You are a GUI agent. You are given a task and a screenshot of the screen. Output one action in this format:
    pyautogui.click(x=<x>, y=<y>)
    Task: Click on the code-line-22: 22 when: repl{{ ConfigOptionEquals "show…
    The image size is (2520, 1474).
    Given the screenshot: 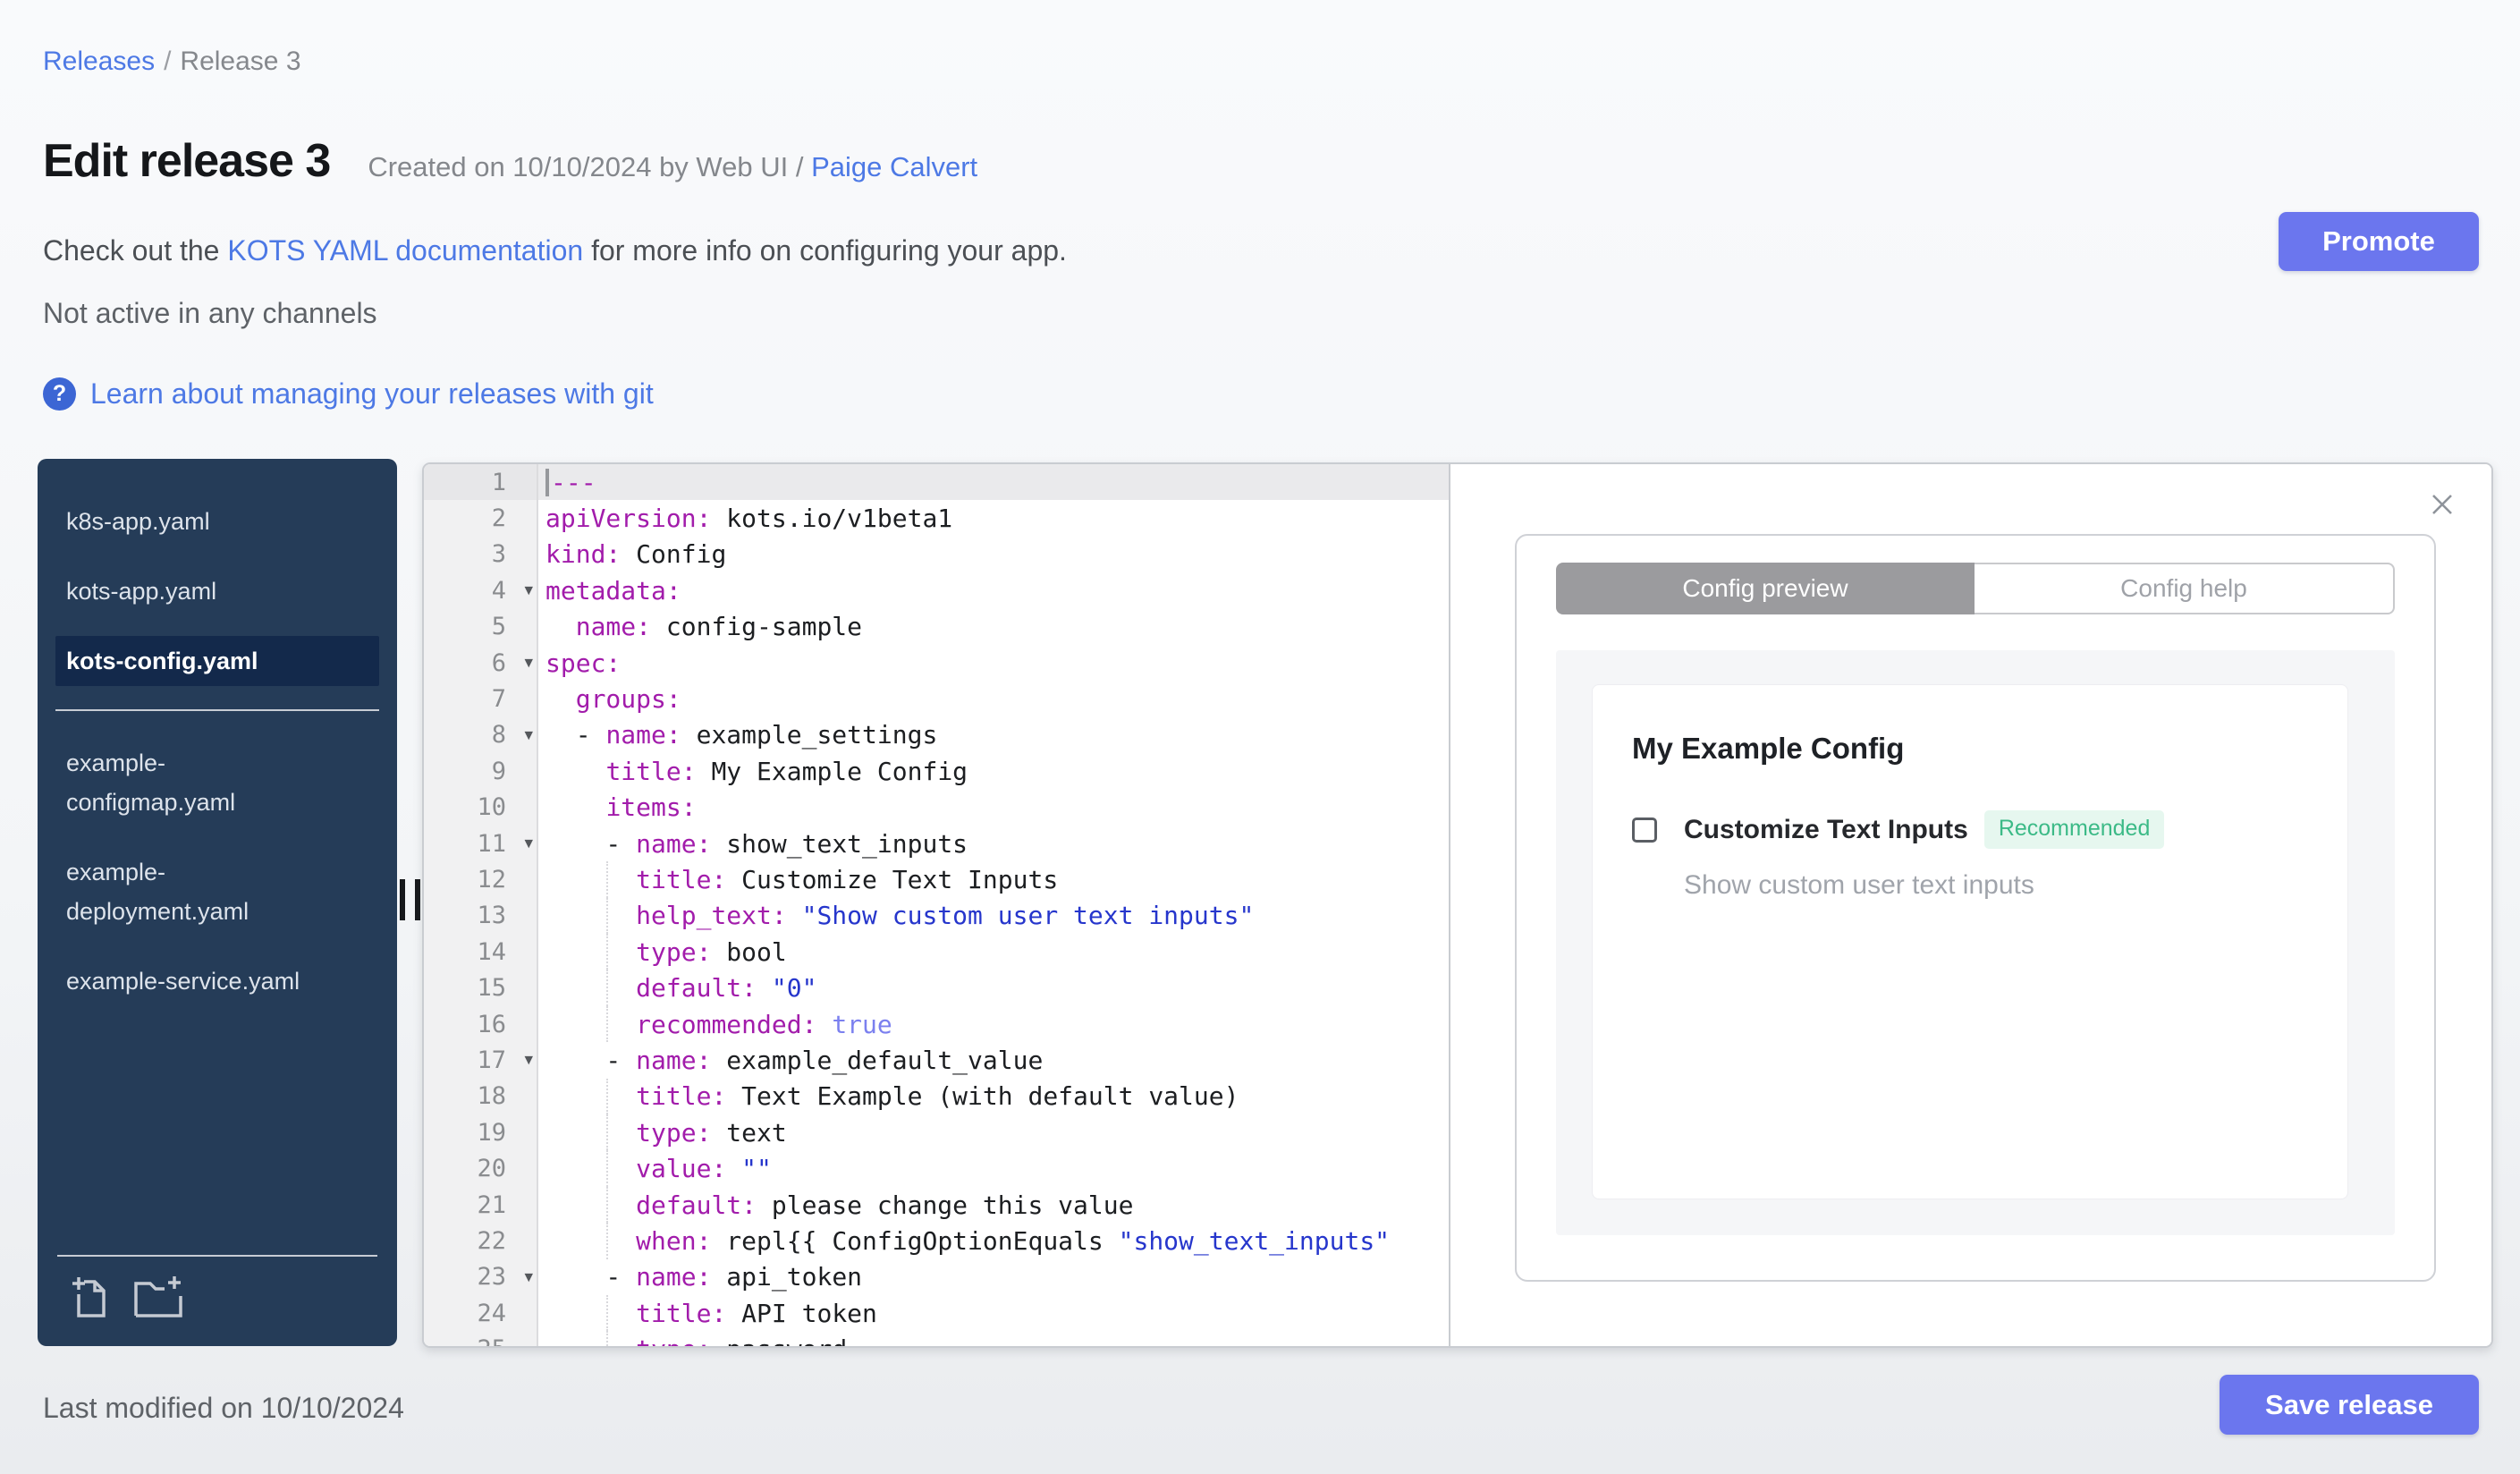 What is the action you would take?
    pyautogui.click(x=937, y=1241)
    